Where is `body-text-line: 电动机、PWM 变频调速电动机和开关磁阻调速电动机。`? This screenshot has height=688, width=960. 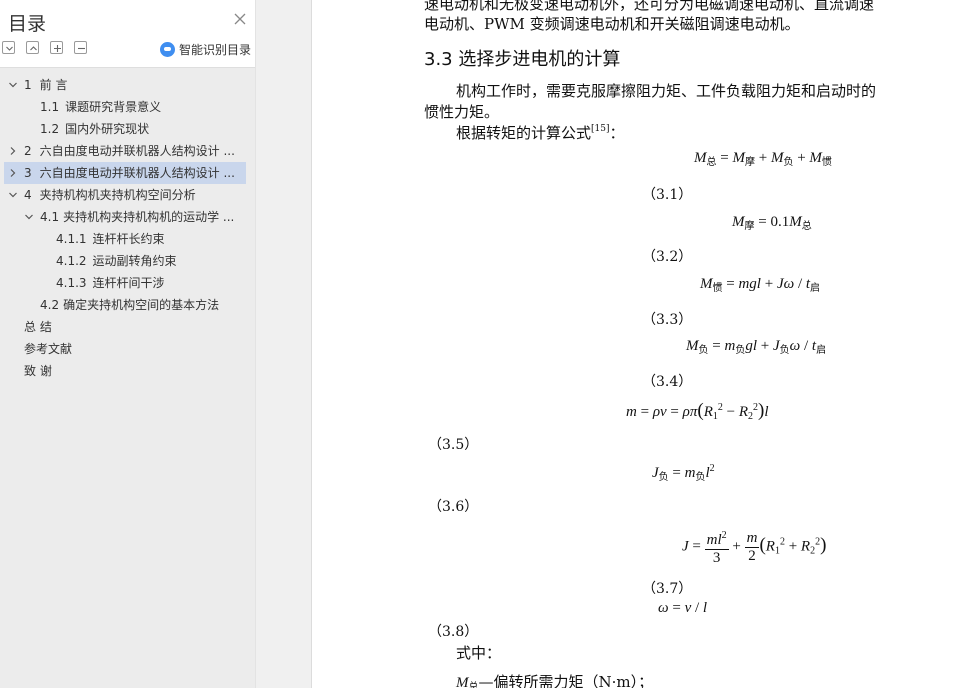 body-text-line: 电动机、PWM 变频调速电动机和开关磁阻调速电动机。 is located at coordinates (612, 24).